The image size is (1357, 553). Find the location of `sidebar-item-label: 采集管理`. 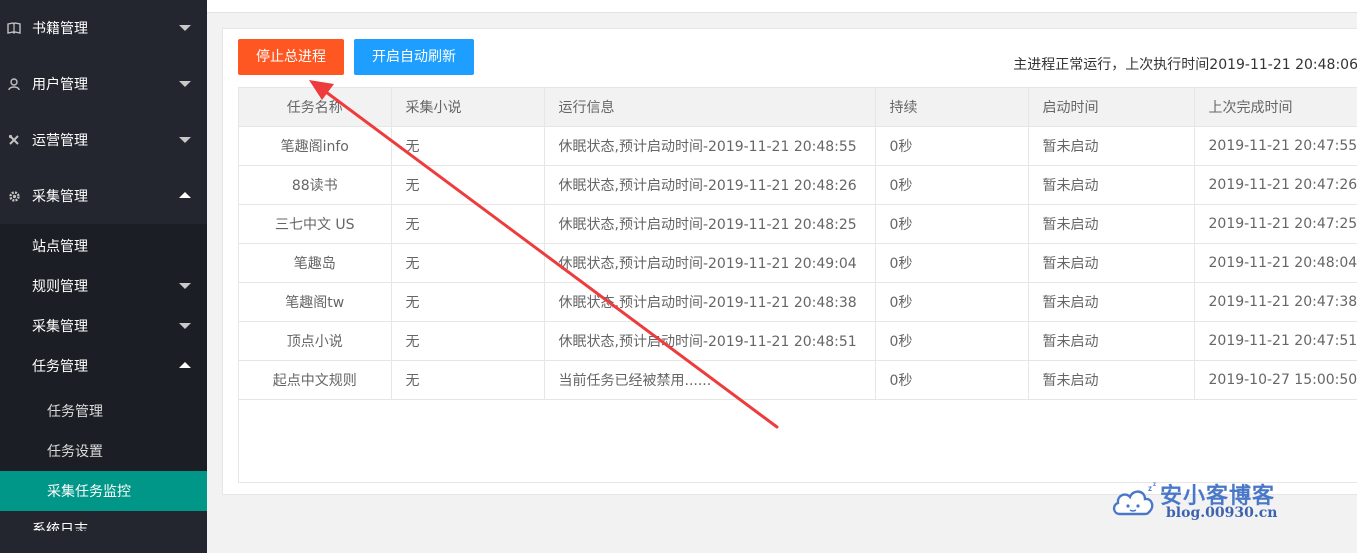

sidebar-item-label: 采集管理 is located at coordinates (60, 327).